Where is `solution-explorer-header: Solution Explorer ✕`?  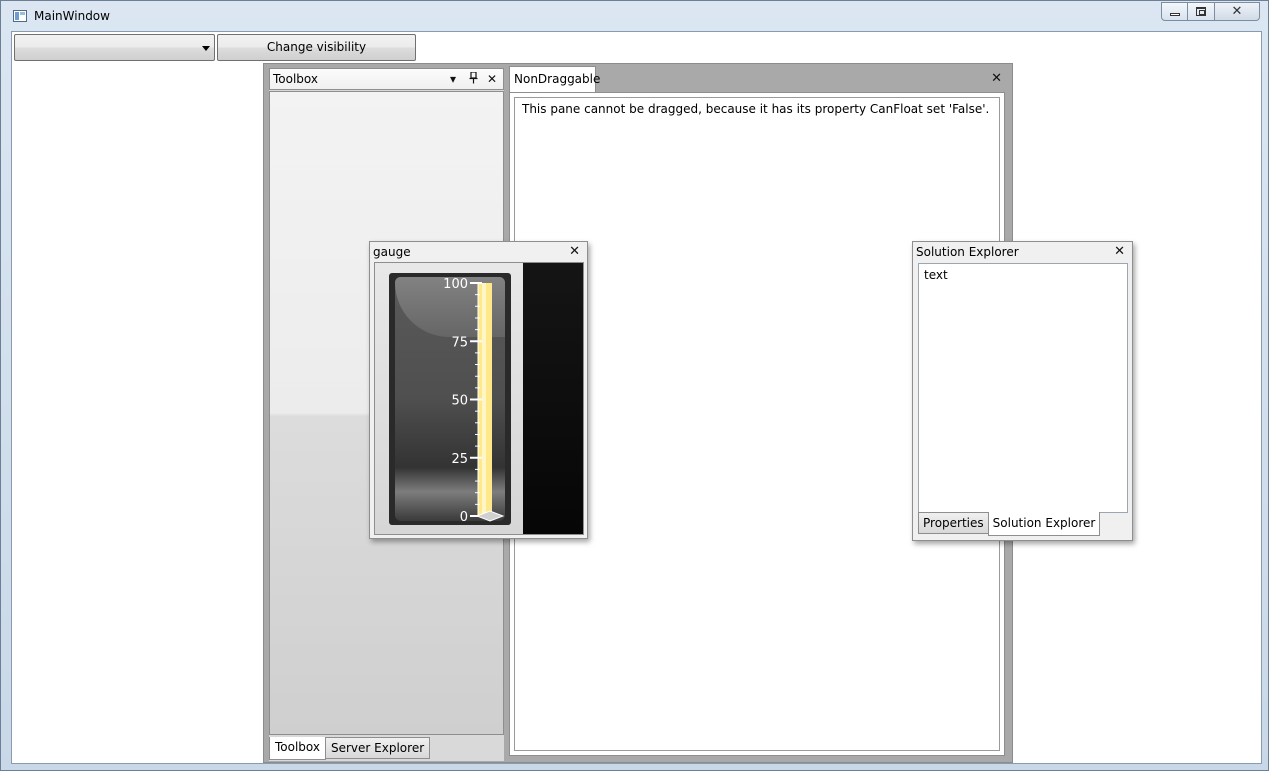 solution-explorer-header: Solution Explorer ✕ is located at coordinates (1022, 252).